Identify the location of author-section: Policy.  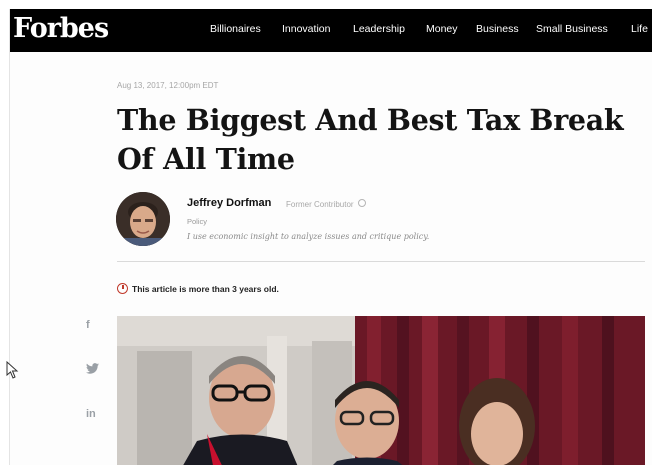
(197, 221).